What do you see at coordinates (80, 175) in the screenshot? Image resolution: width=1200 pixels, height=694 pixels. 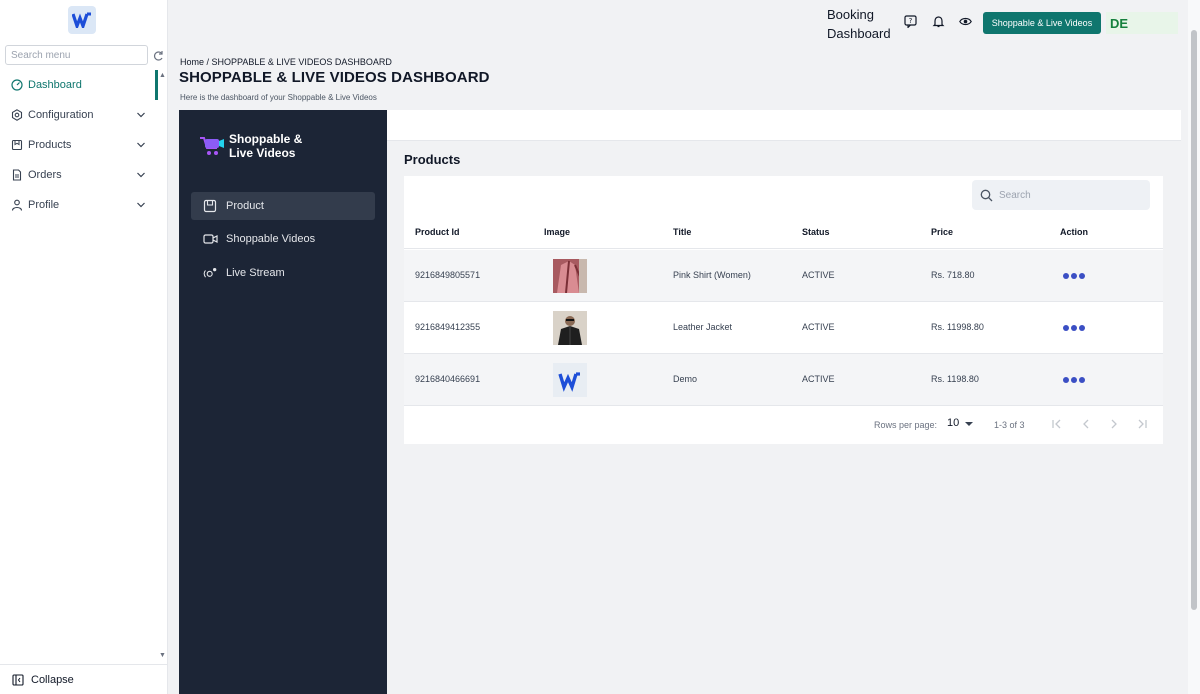 I see `sidebar-item-orders: Orders` at bounding box center [80, 175].